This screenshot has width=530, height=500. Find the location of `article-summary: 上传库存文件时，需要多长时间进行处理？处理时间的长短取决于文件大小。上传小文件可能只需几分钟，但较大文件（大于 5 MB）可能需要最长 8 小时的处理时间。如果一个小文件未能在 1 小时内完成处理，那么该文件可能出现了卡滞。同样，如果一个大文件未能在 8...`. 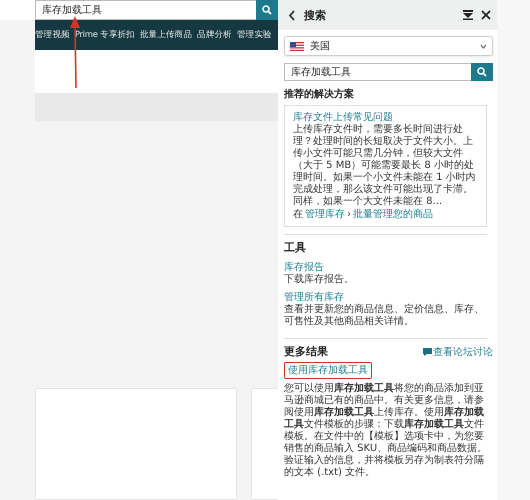

article-summary: 上传库存文件时，需要多长时间进行处理？处理时间的长短取决于文件大小。上传小文件可能只需几分钟，但较大文件（大于 5 MB）可能需要最长 8 小时的处理时间。如果一个小文件未能在 1 小时内完成处理，那么该文件可能出现了卡滞。同样，如果一个大文件未能在 8... is located at coordinates (385, 166).